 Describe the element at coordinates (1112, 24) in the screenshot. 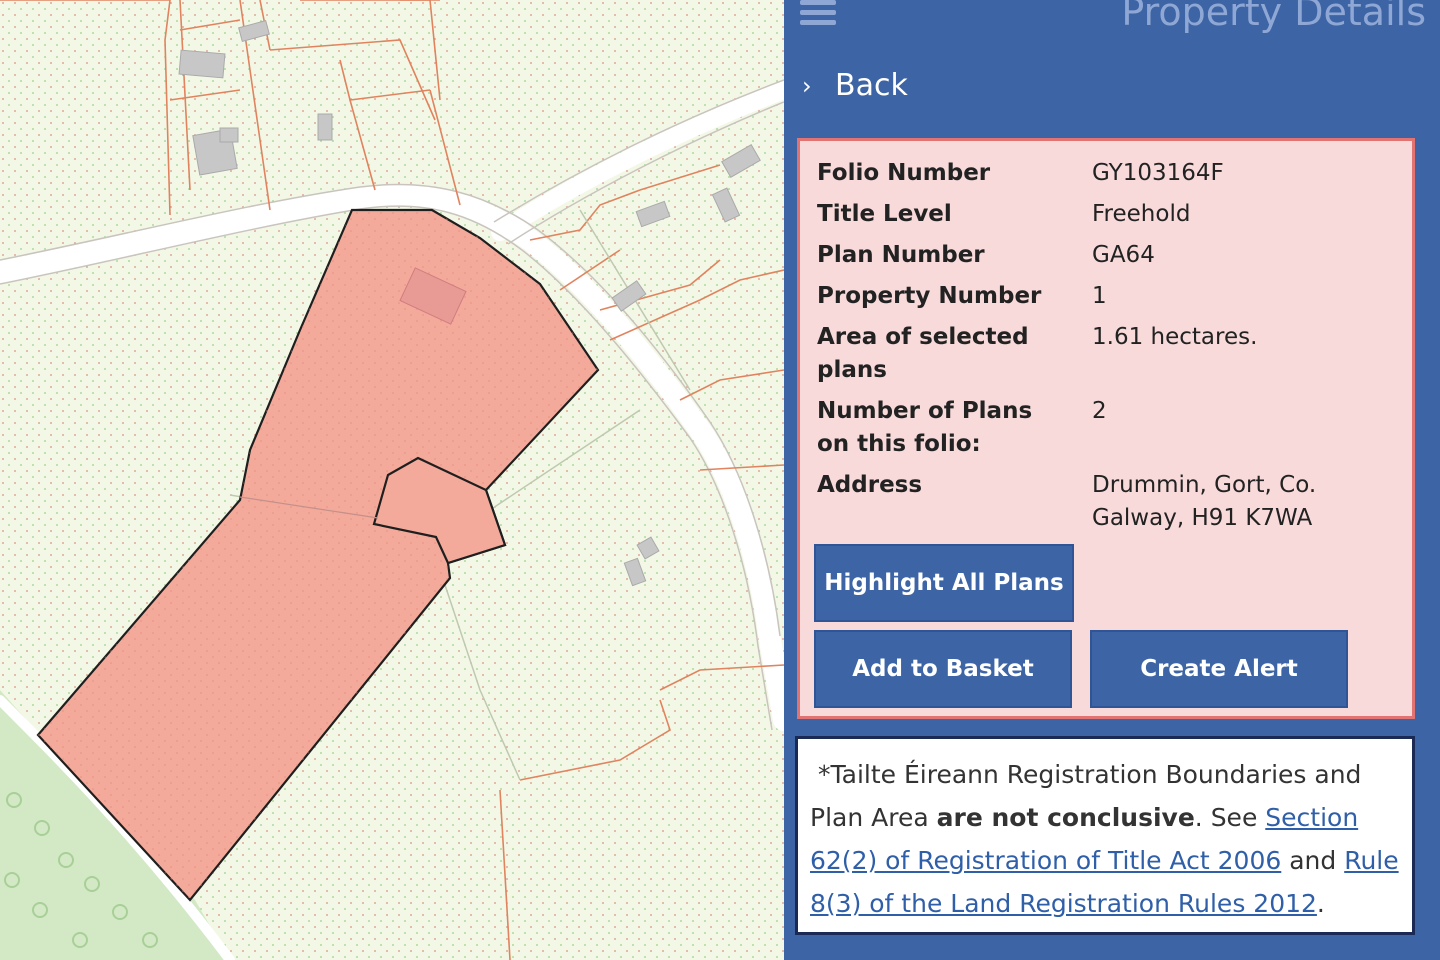

I see `panel-header: Property Details` at that location.